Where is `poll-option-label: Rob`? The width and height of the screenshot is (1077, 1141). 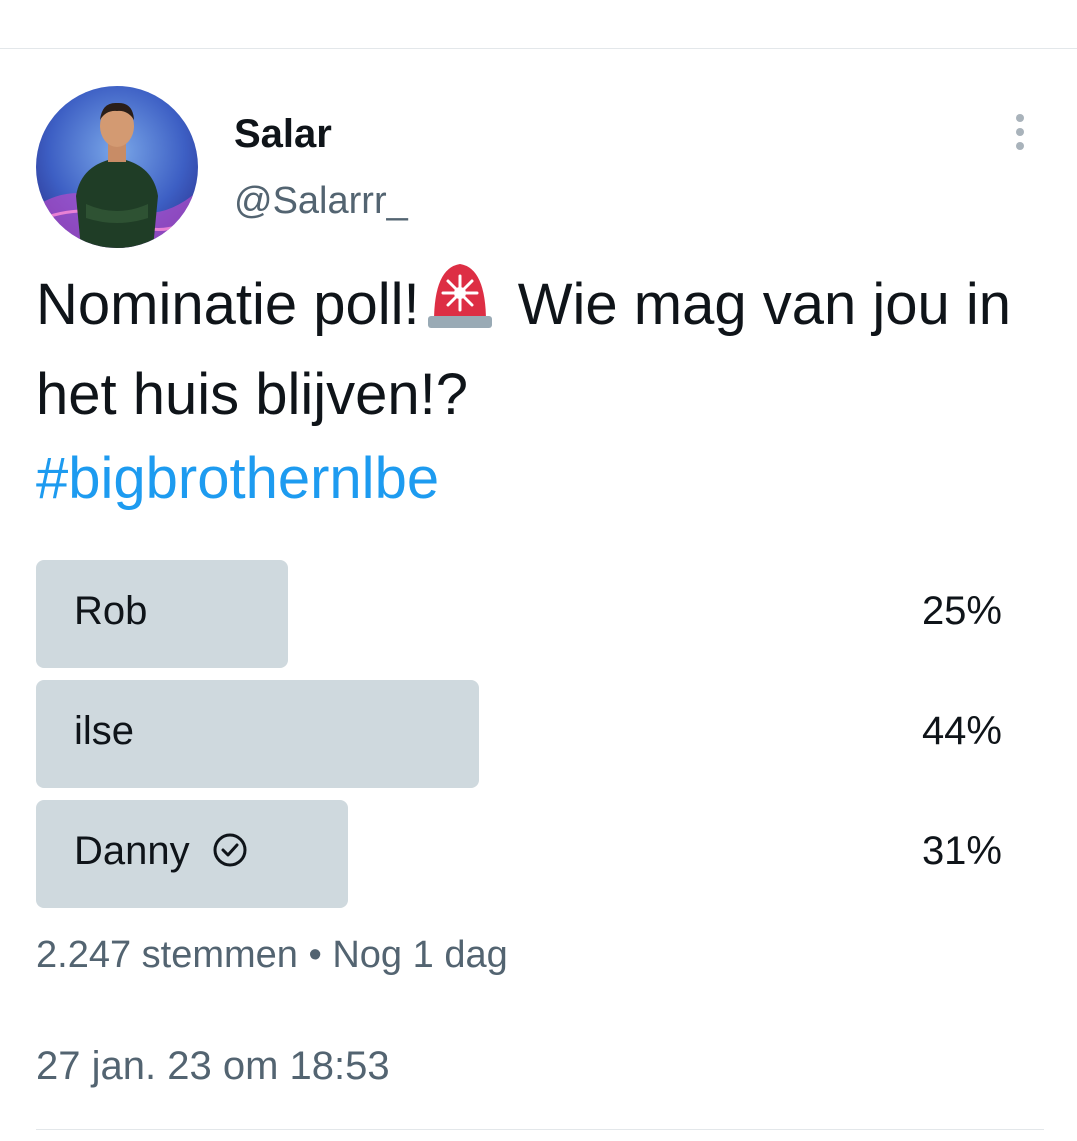
poll-option-label: Rob is located at coordinates (111, 611).